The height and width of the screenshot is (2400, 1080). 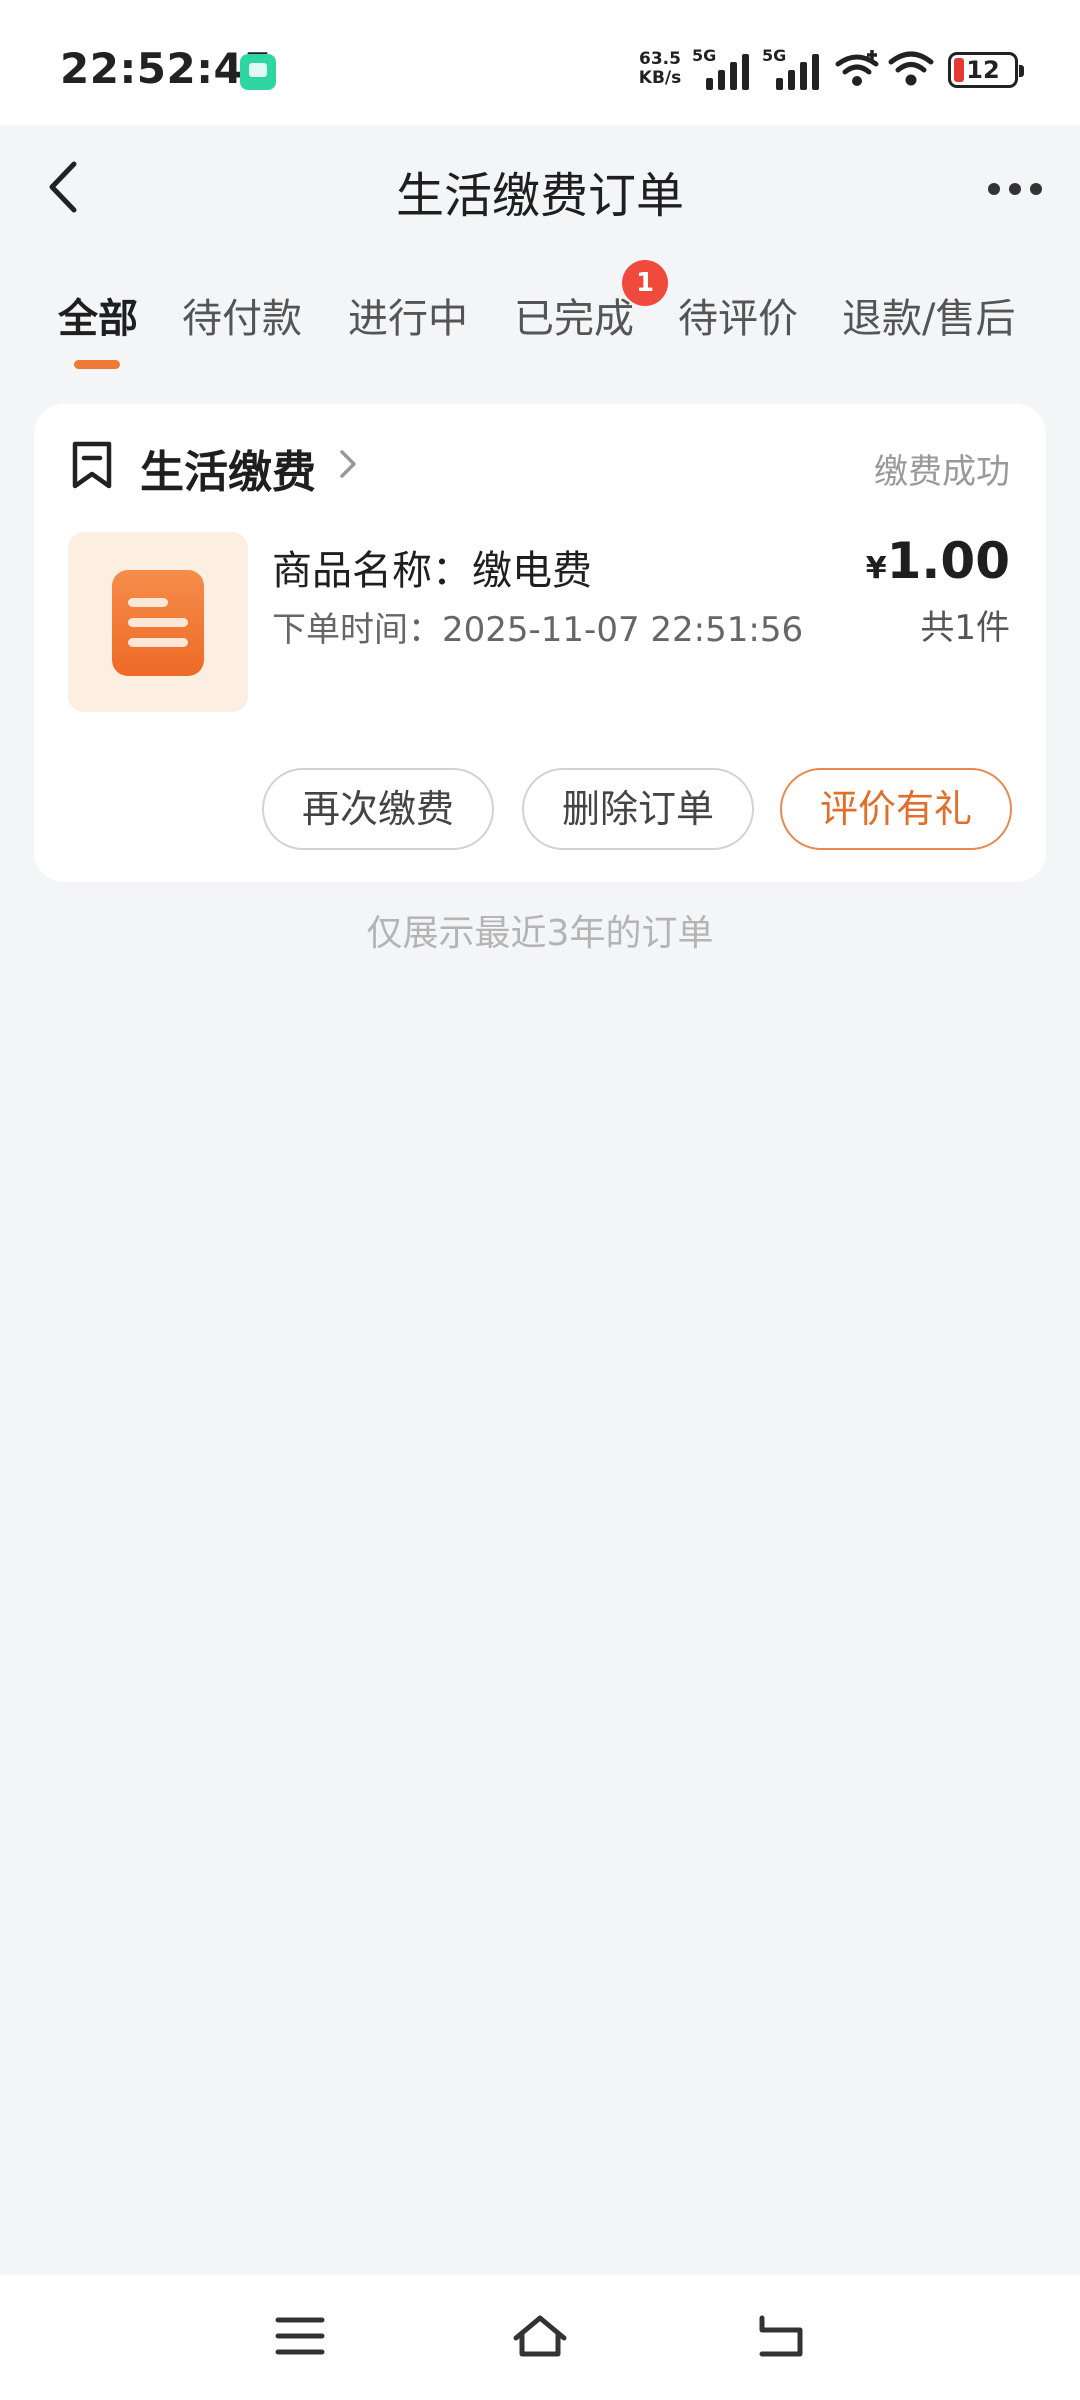 I want to click on battery-icon: 12, so click(x=986, y=70).